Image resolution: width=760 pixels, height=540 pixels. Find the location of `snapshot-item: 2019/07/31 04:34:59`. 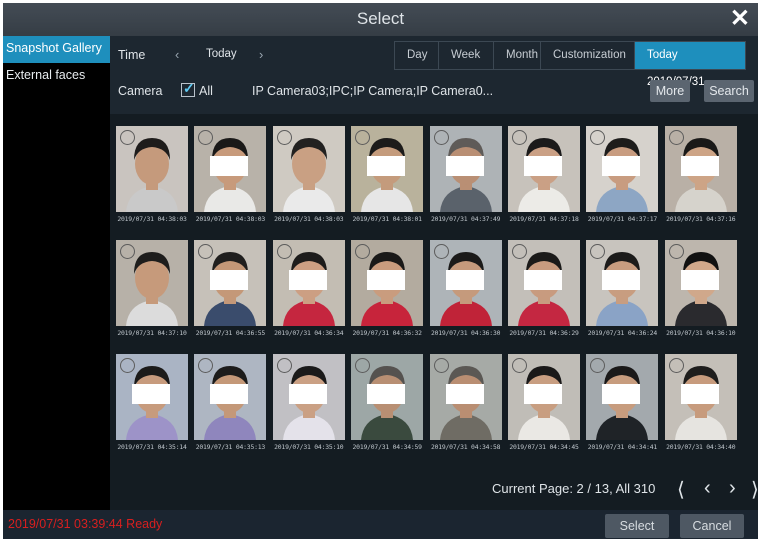

snapshot-item: 2019/07/31 04:34:59 is located at coordinates (387, 404).